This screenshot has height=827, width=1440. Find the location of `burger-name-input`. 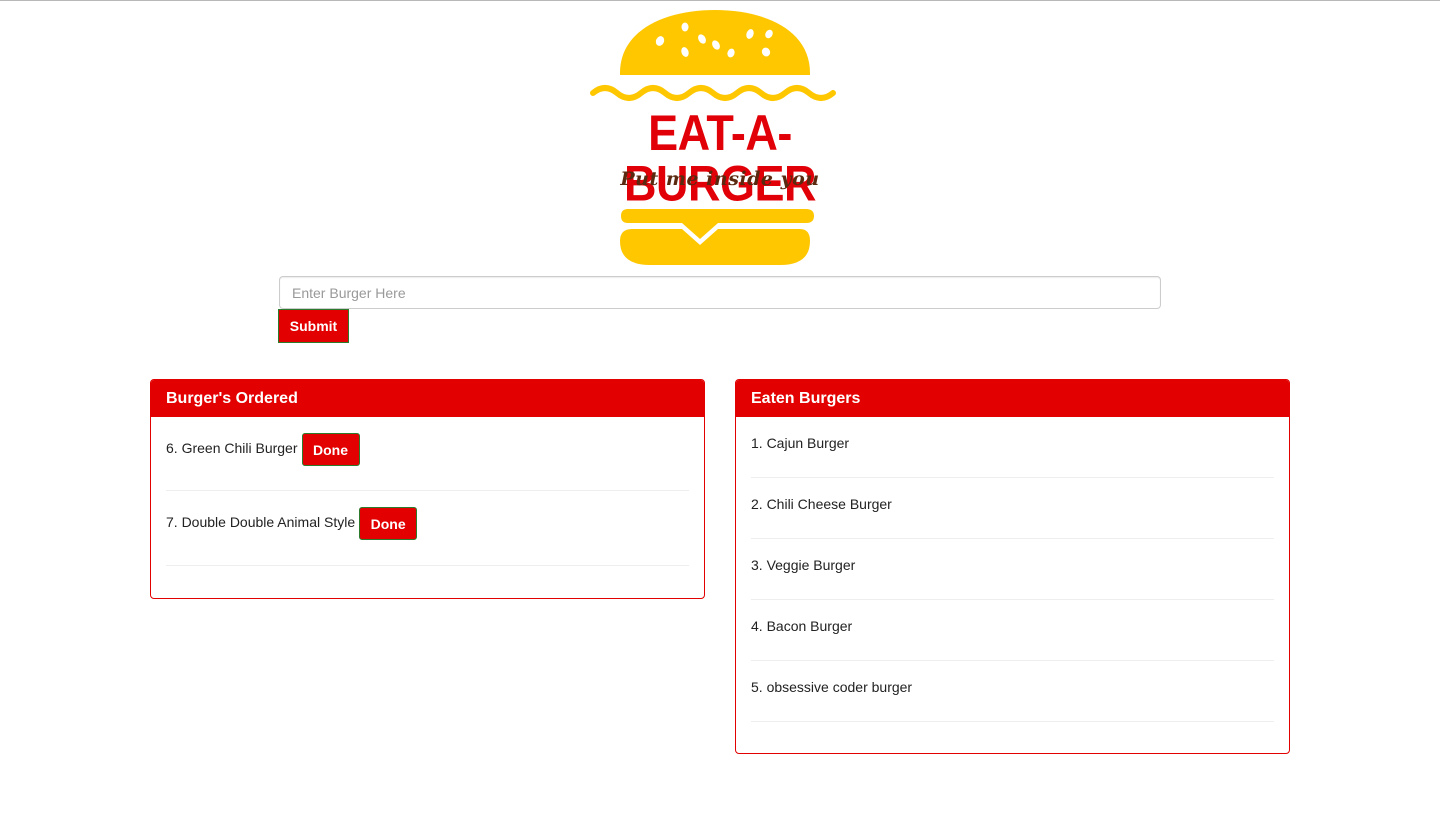

burger-name-input is located at coordinates (720, 292).